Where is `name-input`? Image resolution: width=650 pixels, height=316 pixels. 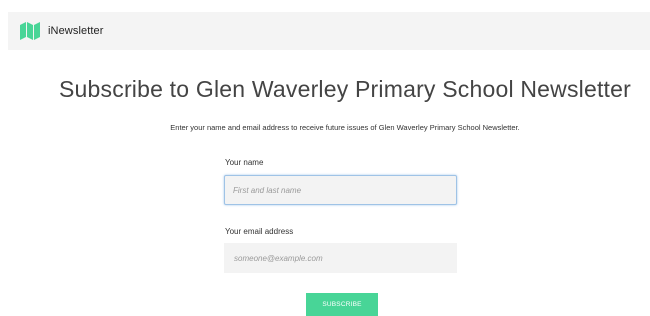 name-input is located at coordinates (340, 190).